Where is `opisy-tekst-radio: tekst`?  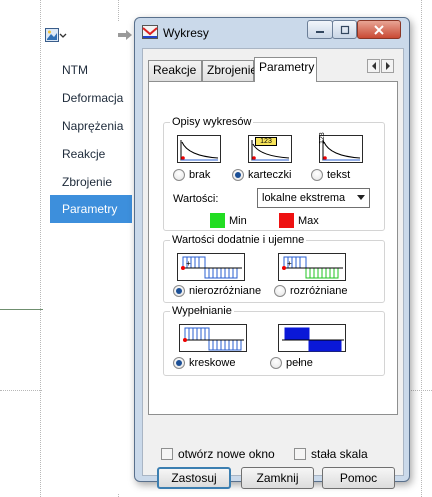 opisy-tekst-radio: tekst is located at coordinates (330, 175).